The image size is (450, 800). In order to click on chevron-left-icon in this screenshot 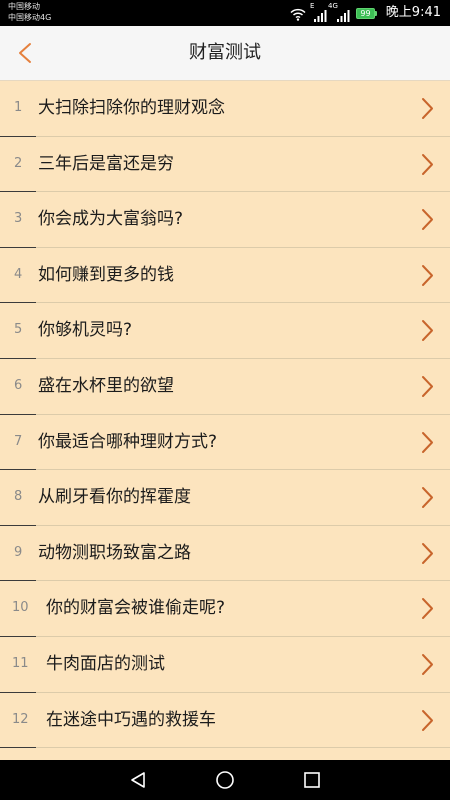, I will do `click(25, 53)`.